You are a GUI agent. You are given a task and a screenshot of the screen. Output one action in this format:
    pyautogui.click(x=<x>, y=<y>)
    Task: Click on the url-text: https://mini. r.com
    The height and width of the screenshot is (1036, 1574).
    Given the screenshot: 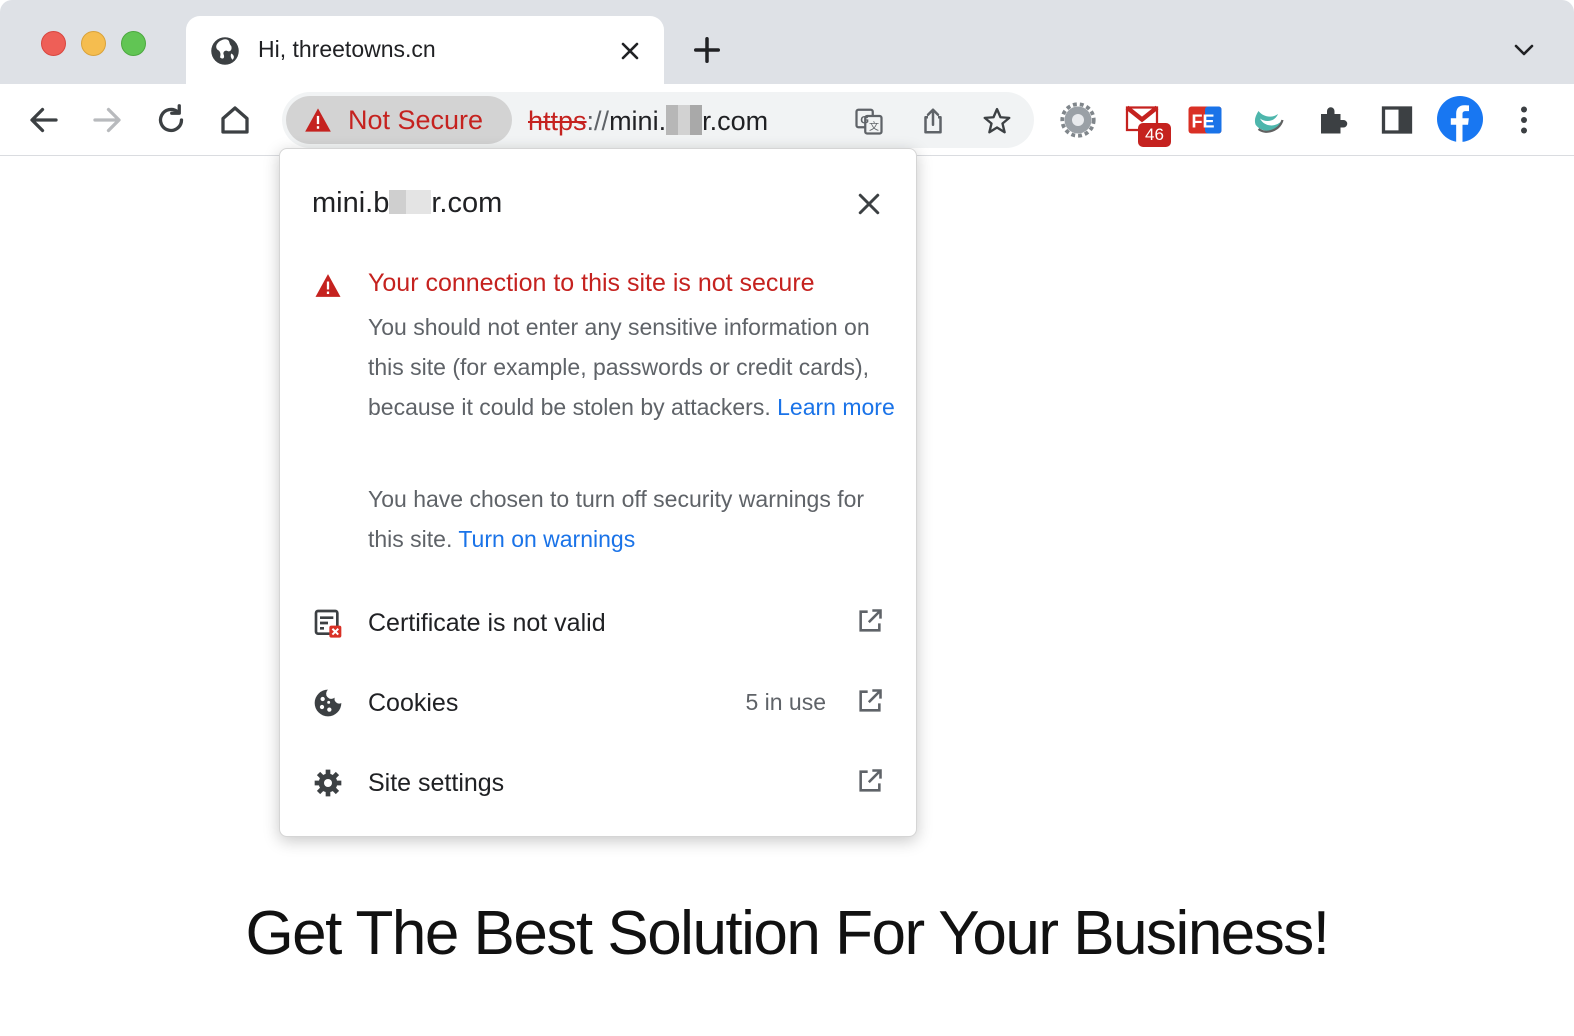 What is the action you would take?
    pyautogui.click(x=648, y=121)
    